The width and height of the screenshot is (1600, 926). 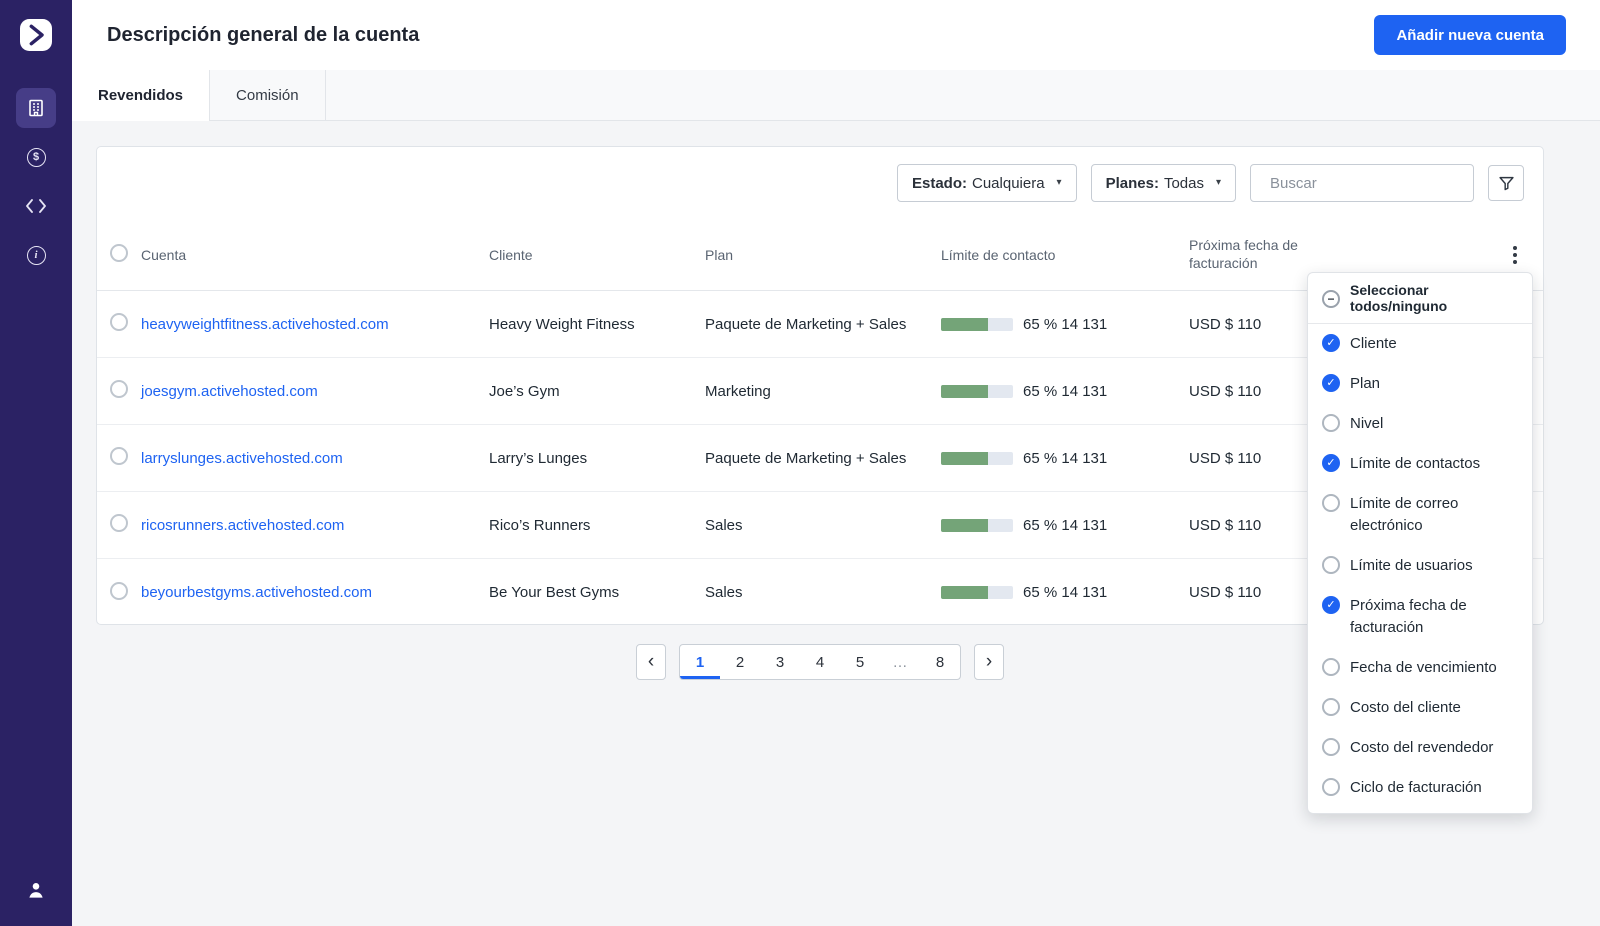 What do you see at coordinates (242, 458) in the screenshot?
I see `account-link: larryslunges.activehosted.com` at bounding box center [242, 458].